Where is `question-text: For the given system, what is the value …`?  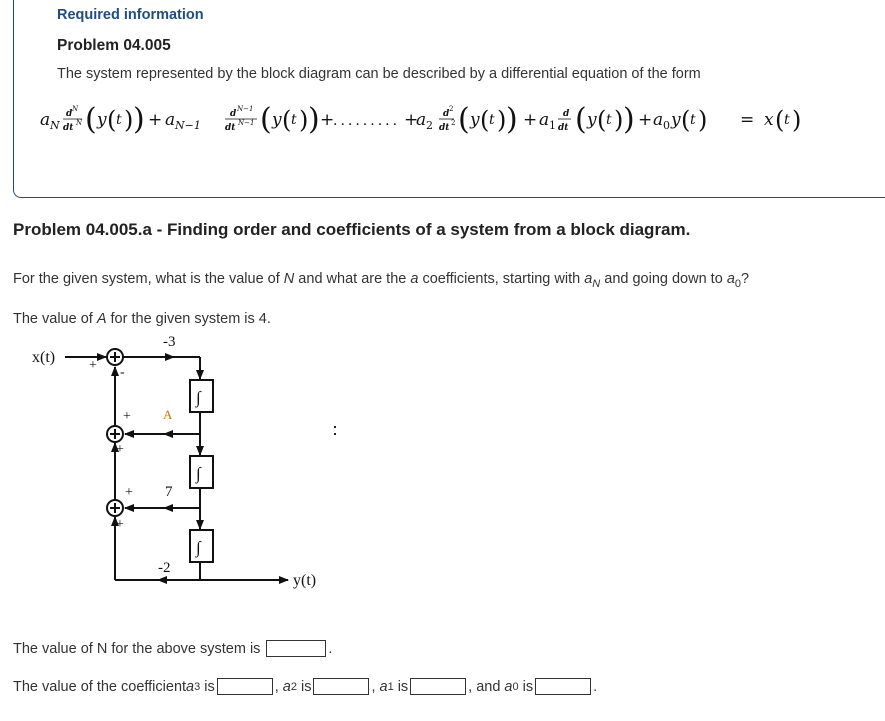
question-text: For the given system, what is the value … is located at coordinates (381, 280).